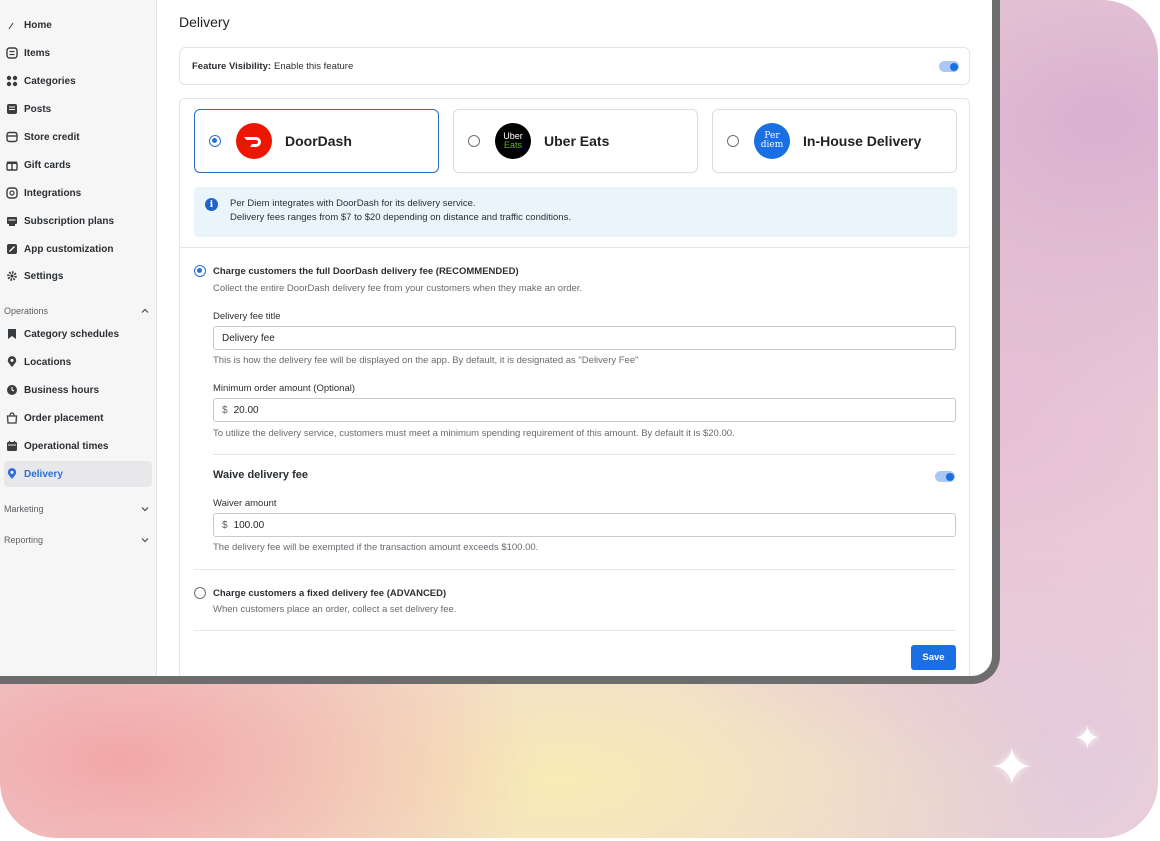 The width and height of the screenshot is (1160, 841). Describe the element at coordinates (38, 25) in the screenshot. I see `sidebar-item-label: Home` at that location.